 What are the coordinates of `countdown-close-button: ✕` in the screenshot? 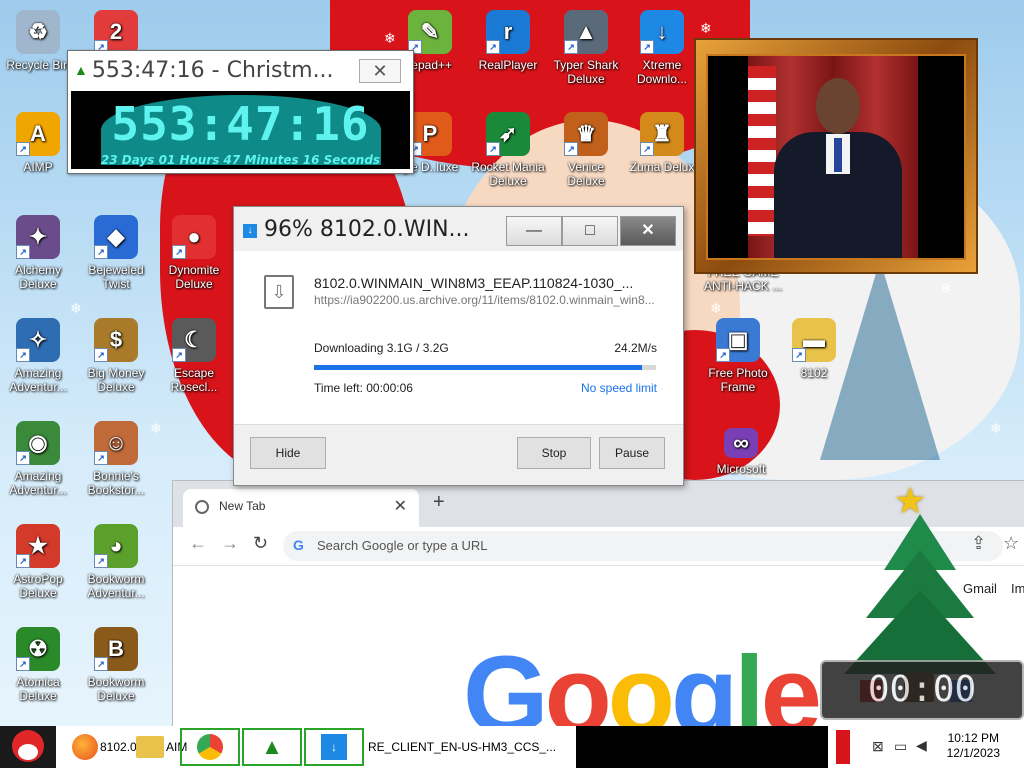 It's located at (380, 71).